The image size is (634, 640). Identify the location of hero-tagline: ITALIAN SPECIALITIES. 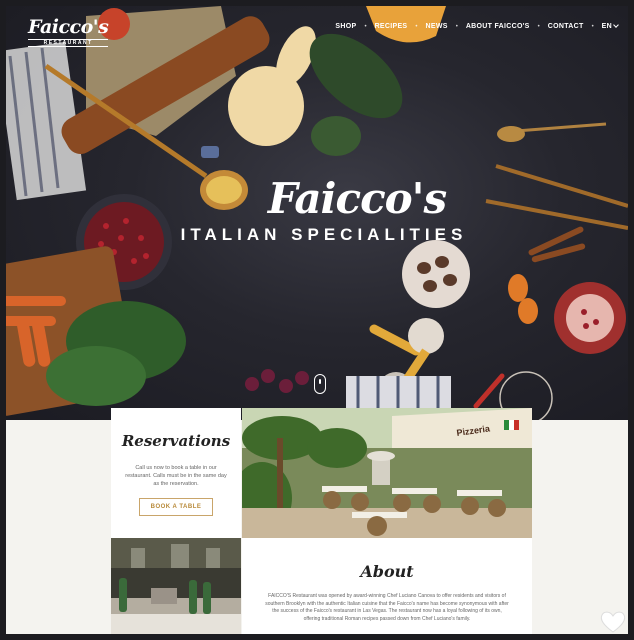
(324, 234).